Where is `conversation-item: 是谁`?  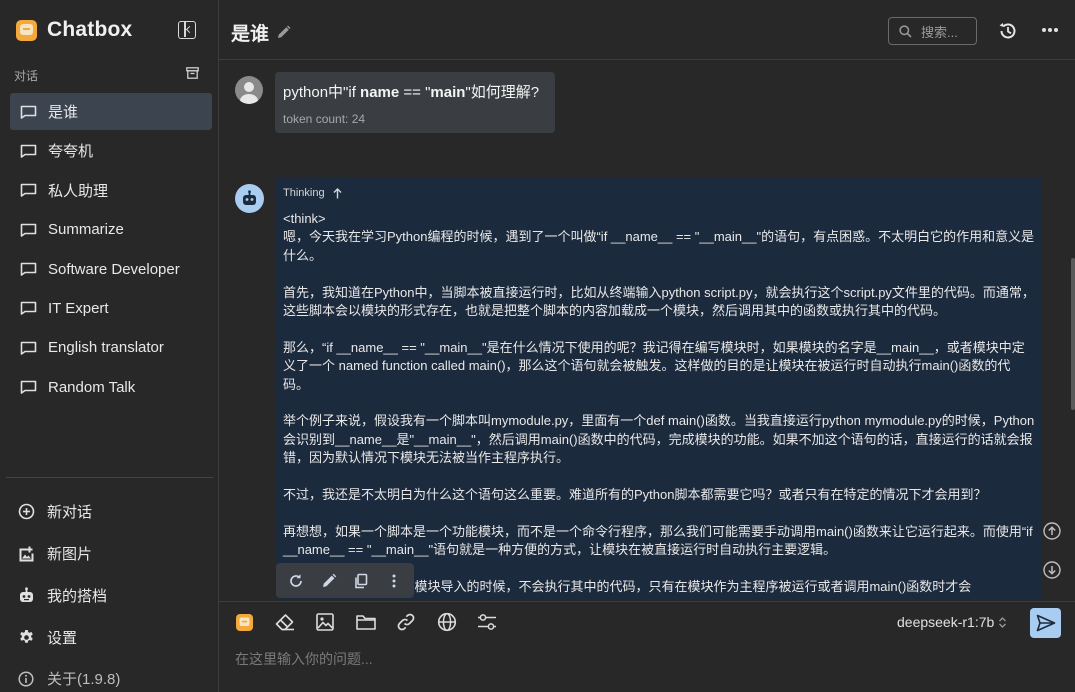
conversation-item: 是谁 is located at coordinates (111, 111).